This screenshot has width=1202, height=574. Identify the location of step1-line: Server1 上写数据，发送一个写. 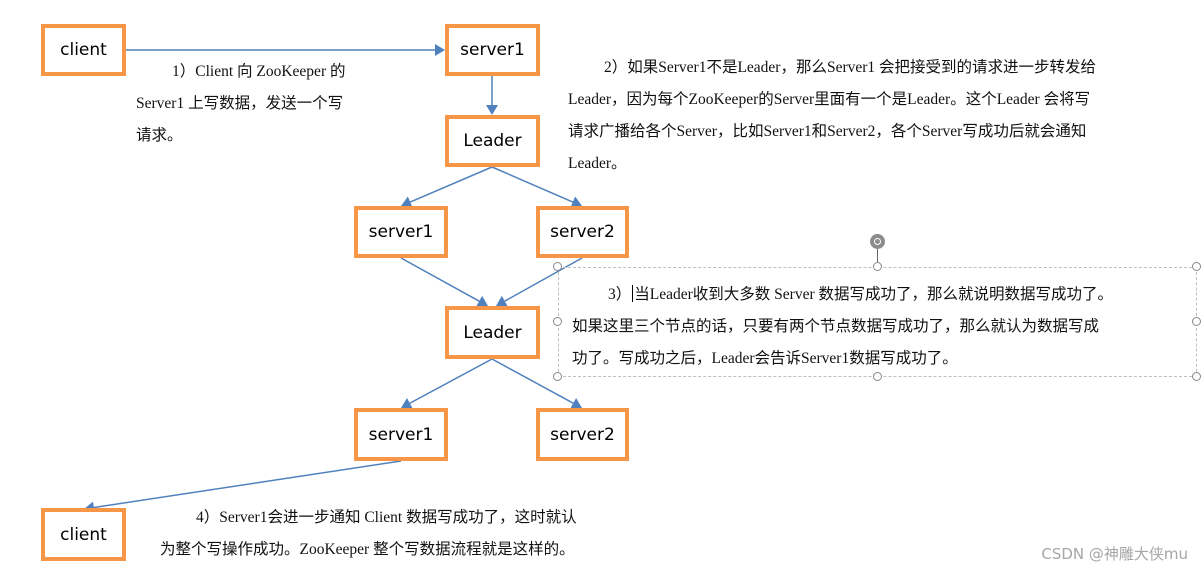
(240, 103).